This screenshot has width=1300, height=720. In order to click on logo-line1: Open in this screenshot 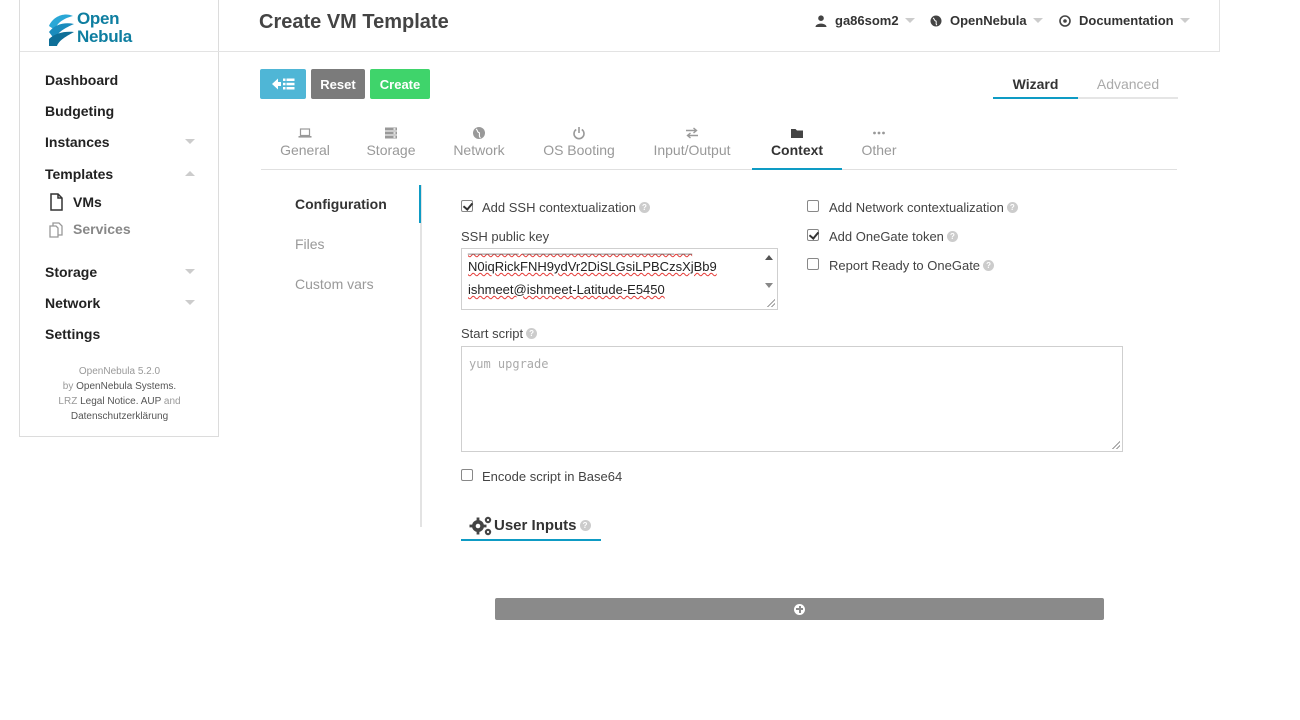, I will do `click(98, 18)`.